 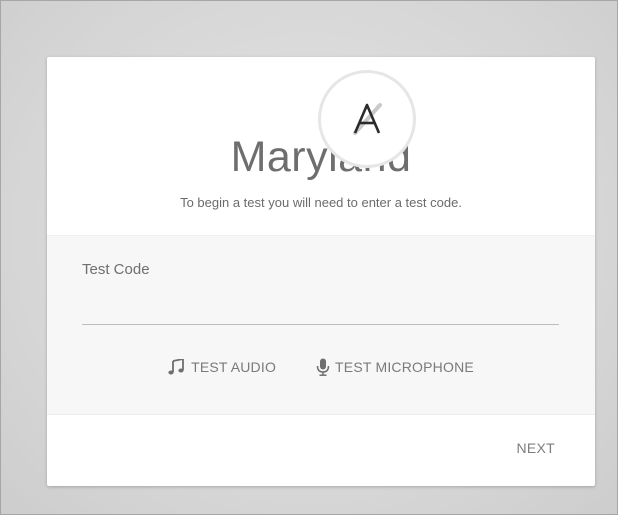 I want to click on test-microphone-button: TEST MICROPHONE, so click(x=395, y=367).